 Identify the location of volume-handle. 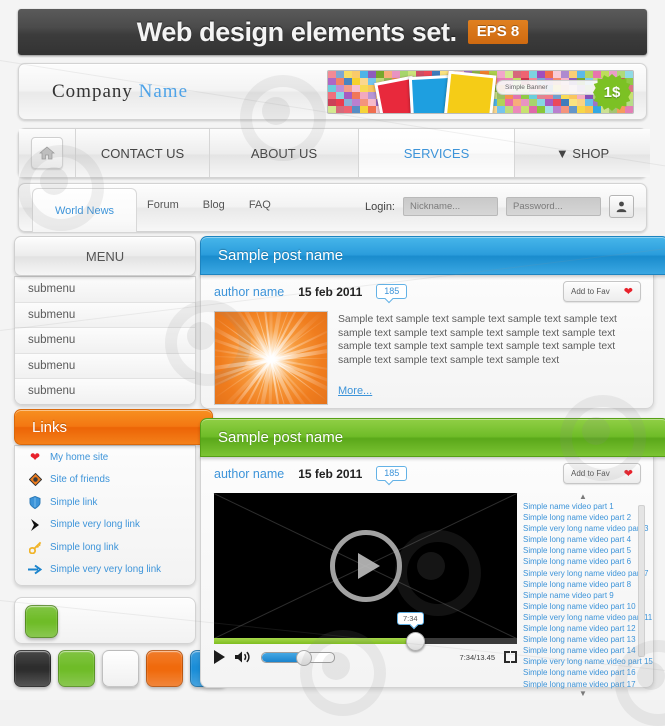
(304, 657).